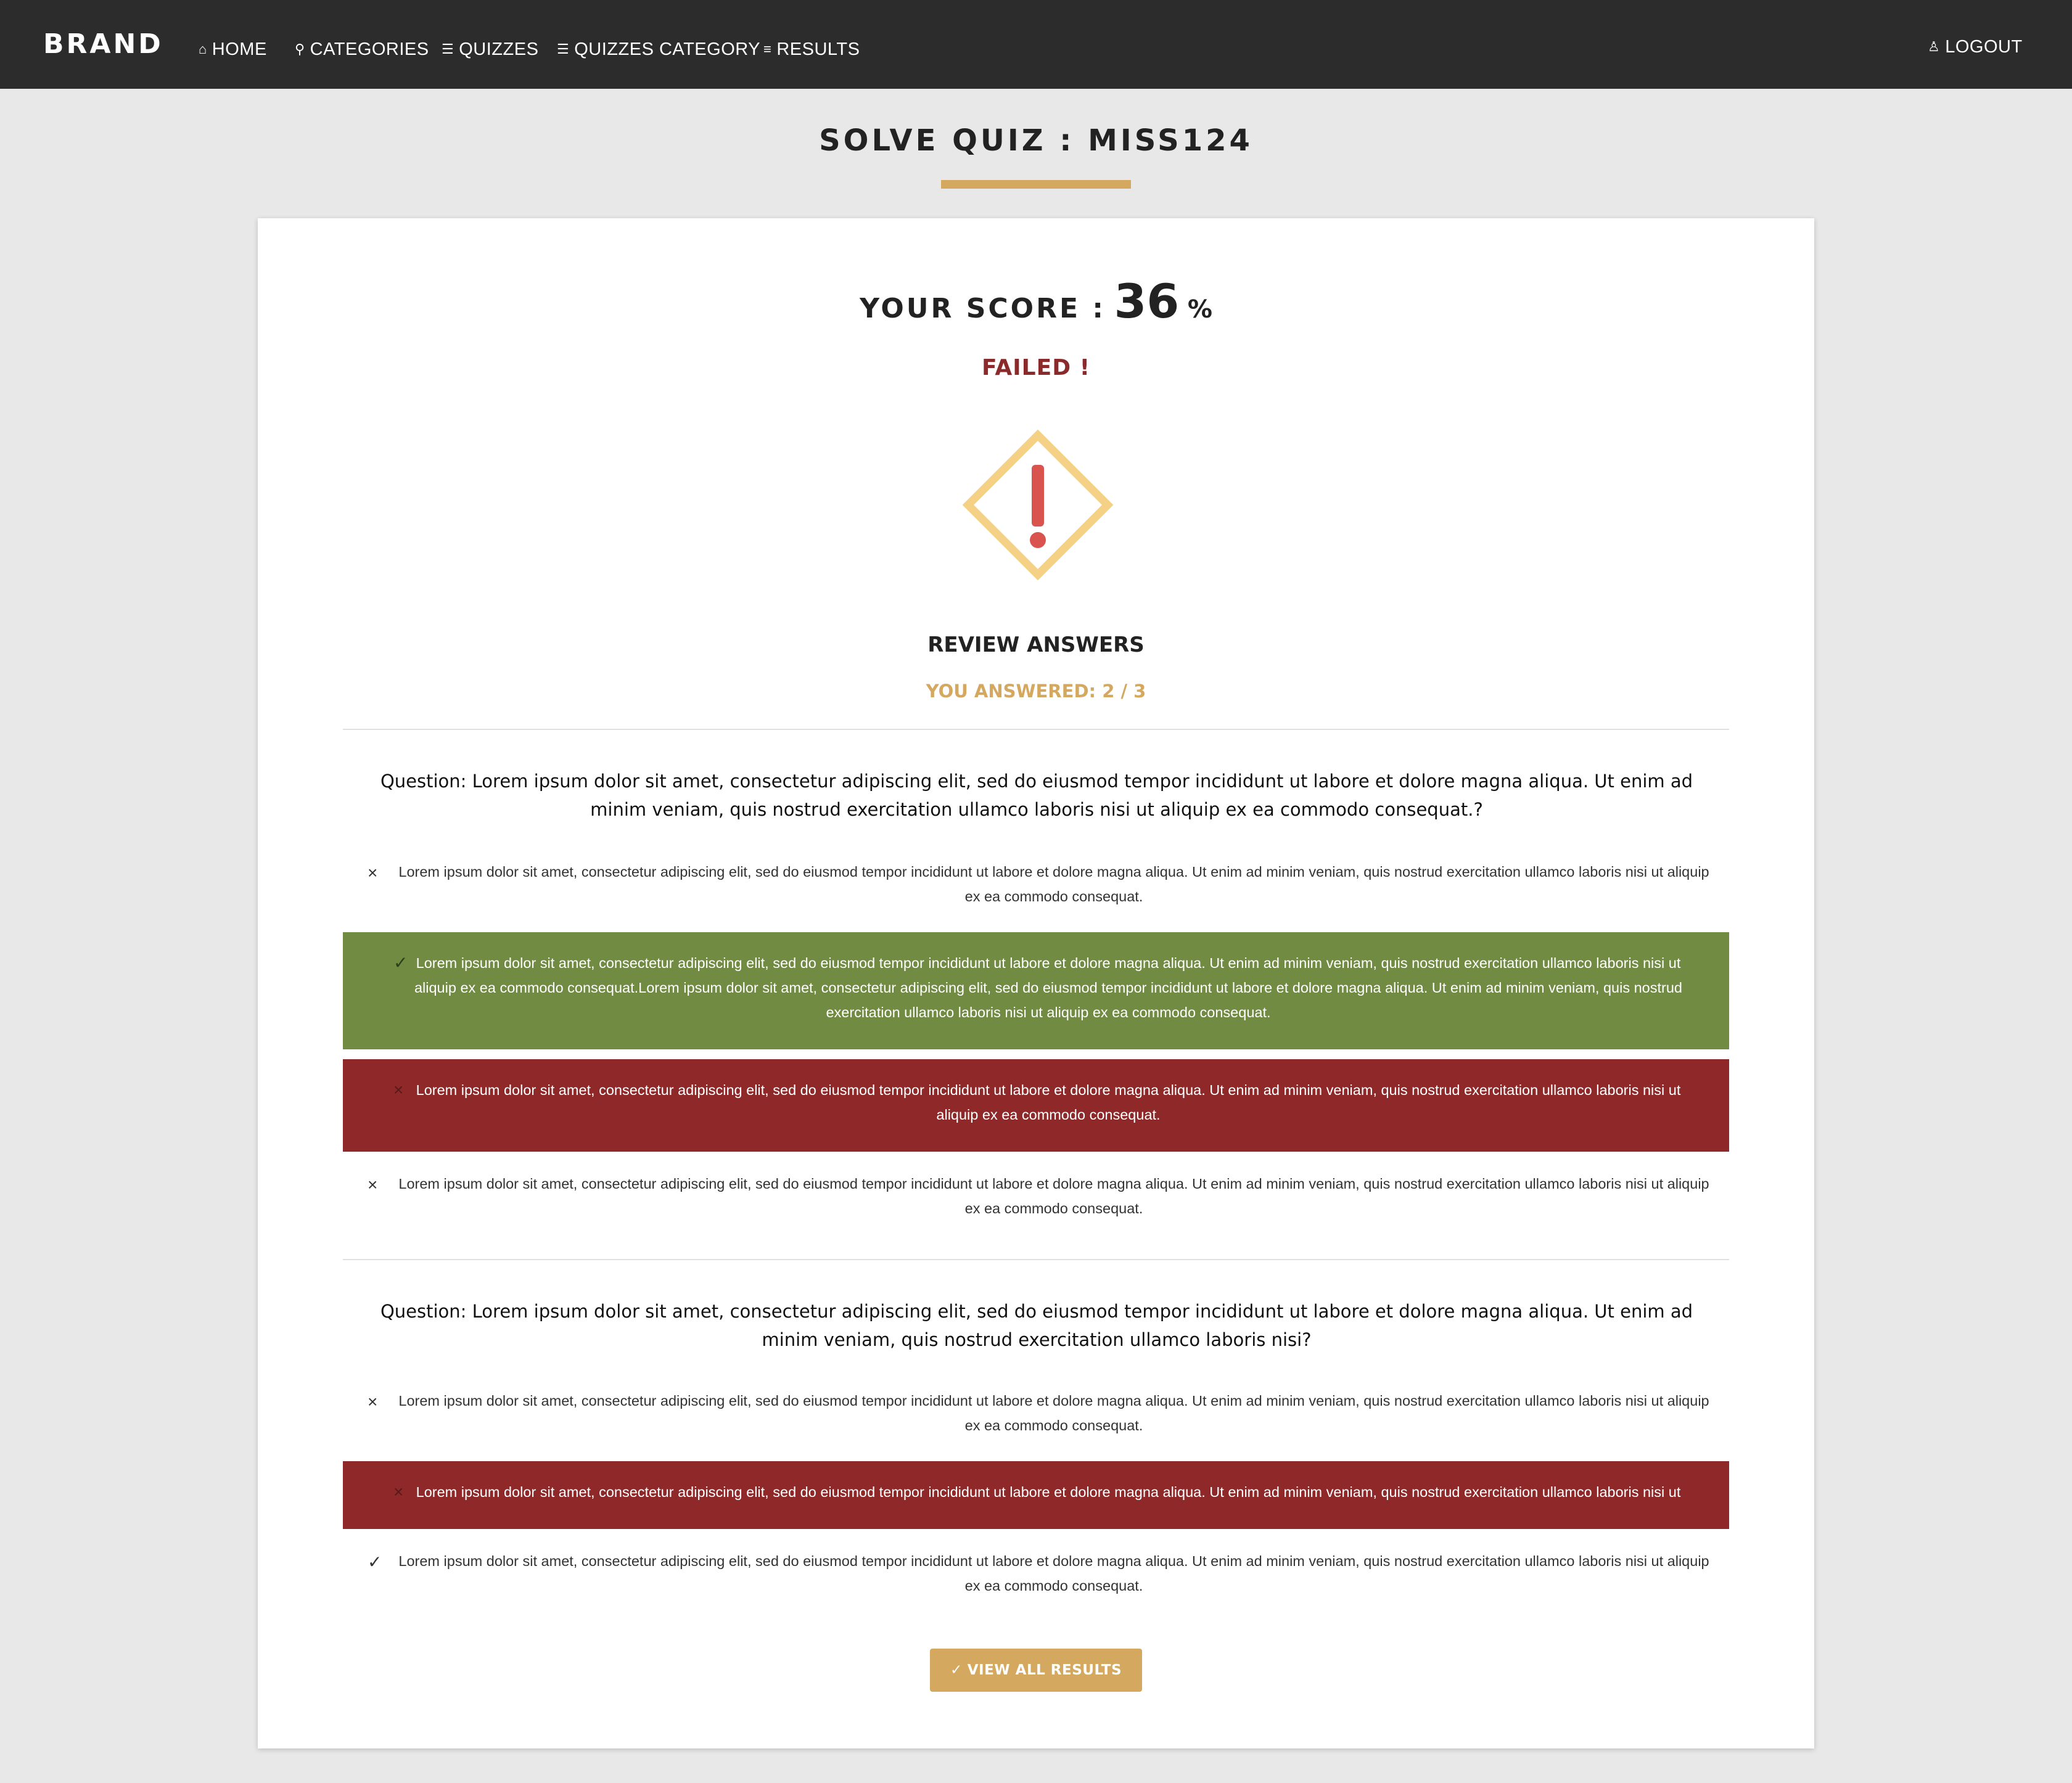 This screenshot has height=1783, width=2072. Describe the element at coordinates (767, 49) in the screenshot. I see `checklist-icon: ≡` at that location.